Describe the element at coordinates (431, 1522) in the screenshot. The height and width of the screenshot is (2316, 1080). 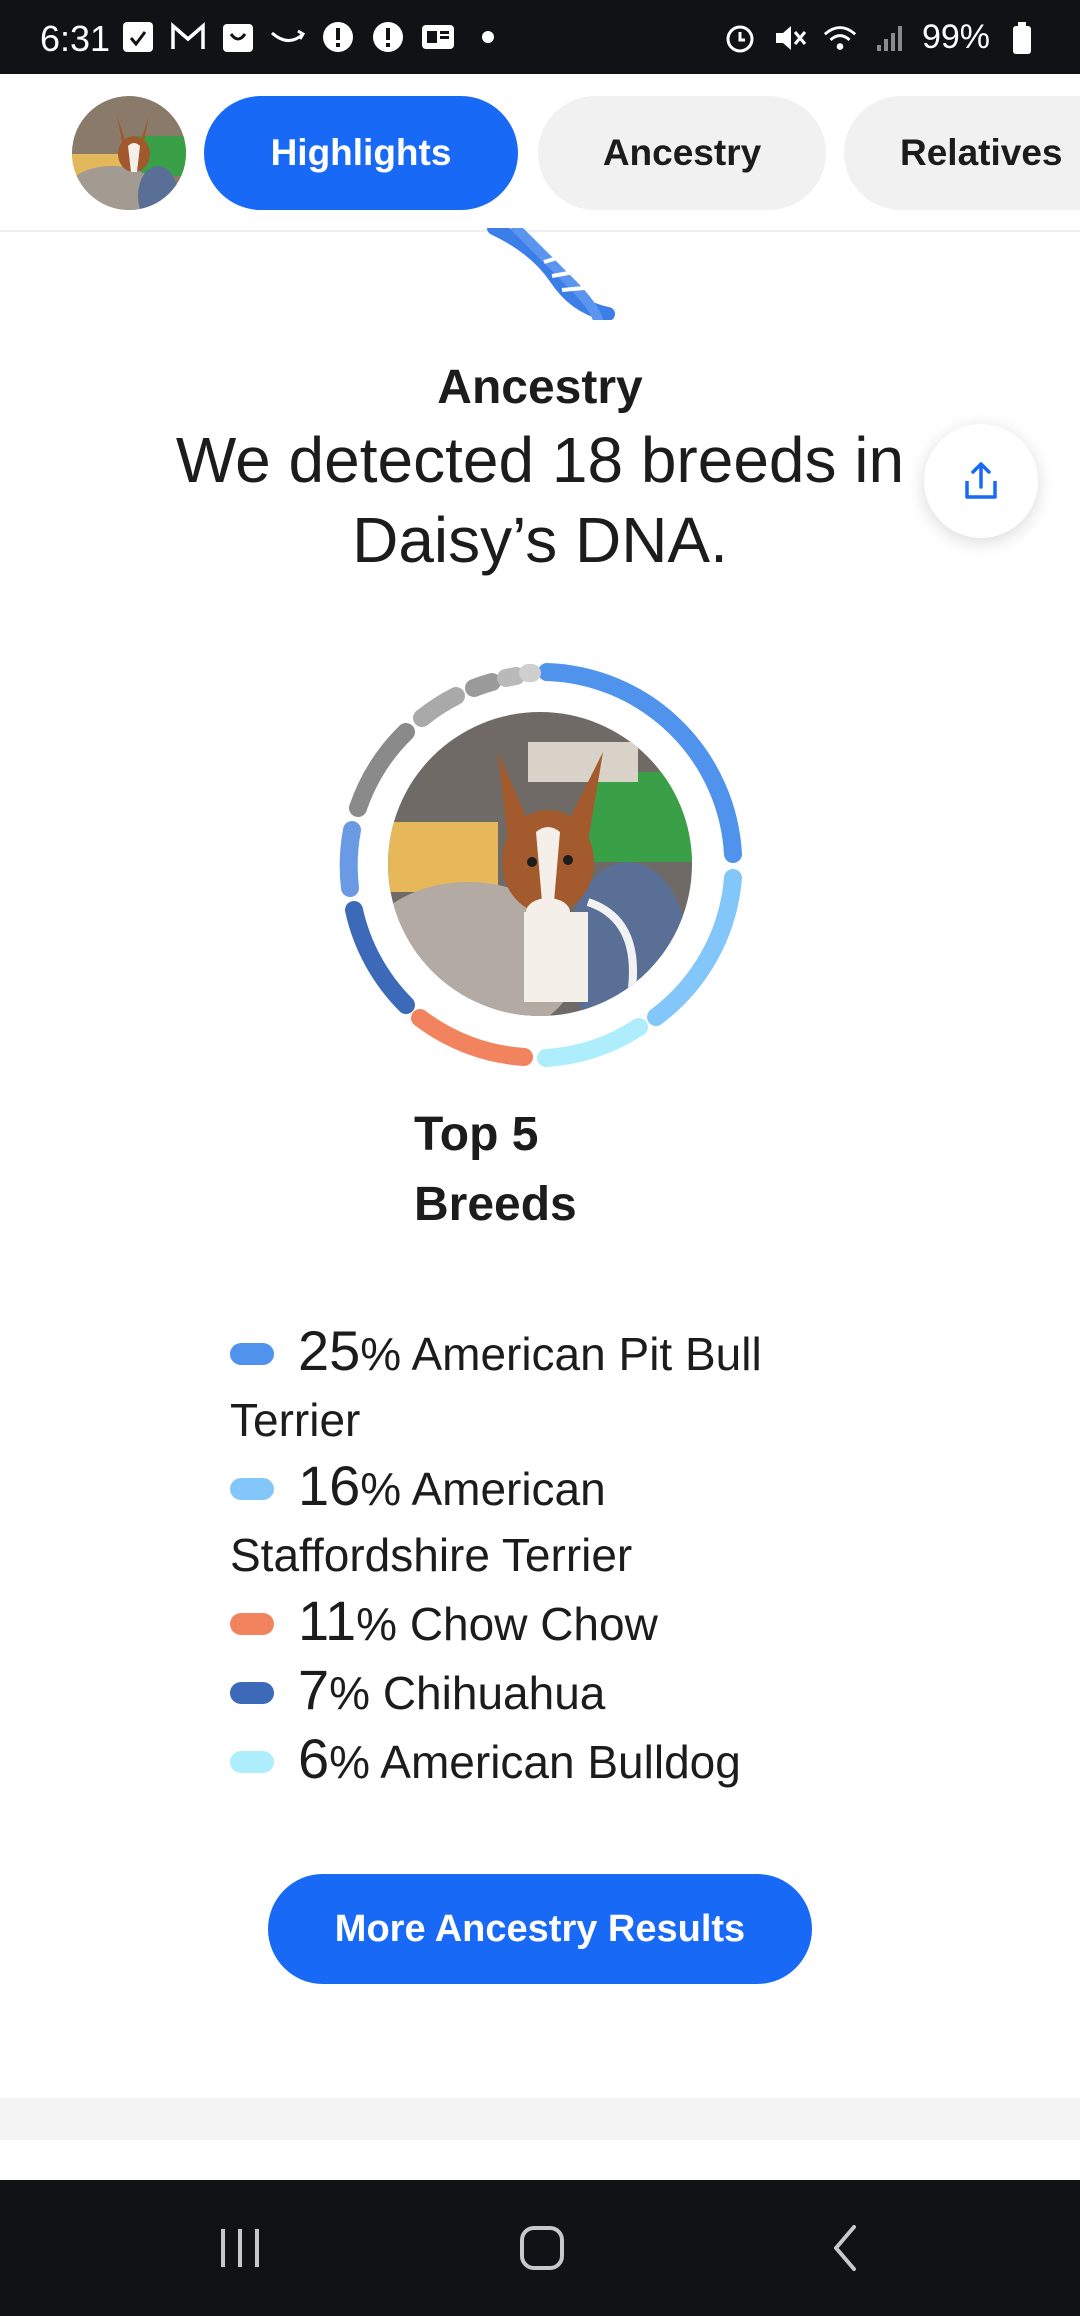
I see `breed-name: % American Staffordshire Terrier` at that location.